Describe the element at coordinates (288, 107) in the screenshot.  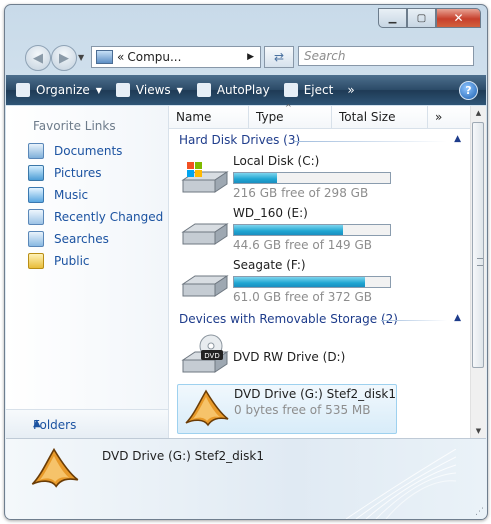
I see `sort-arrow-icon: ^` at that location.